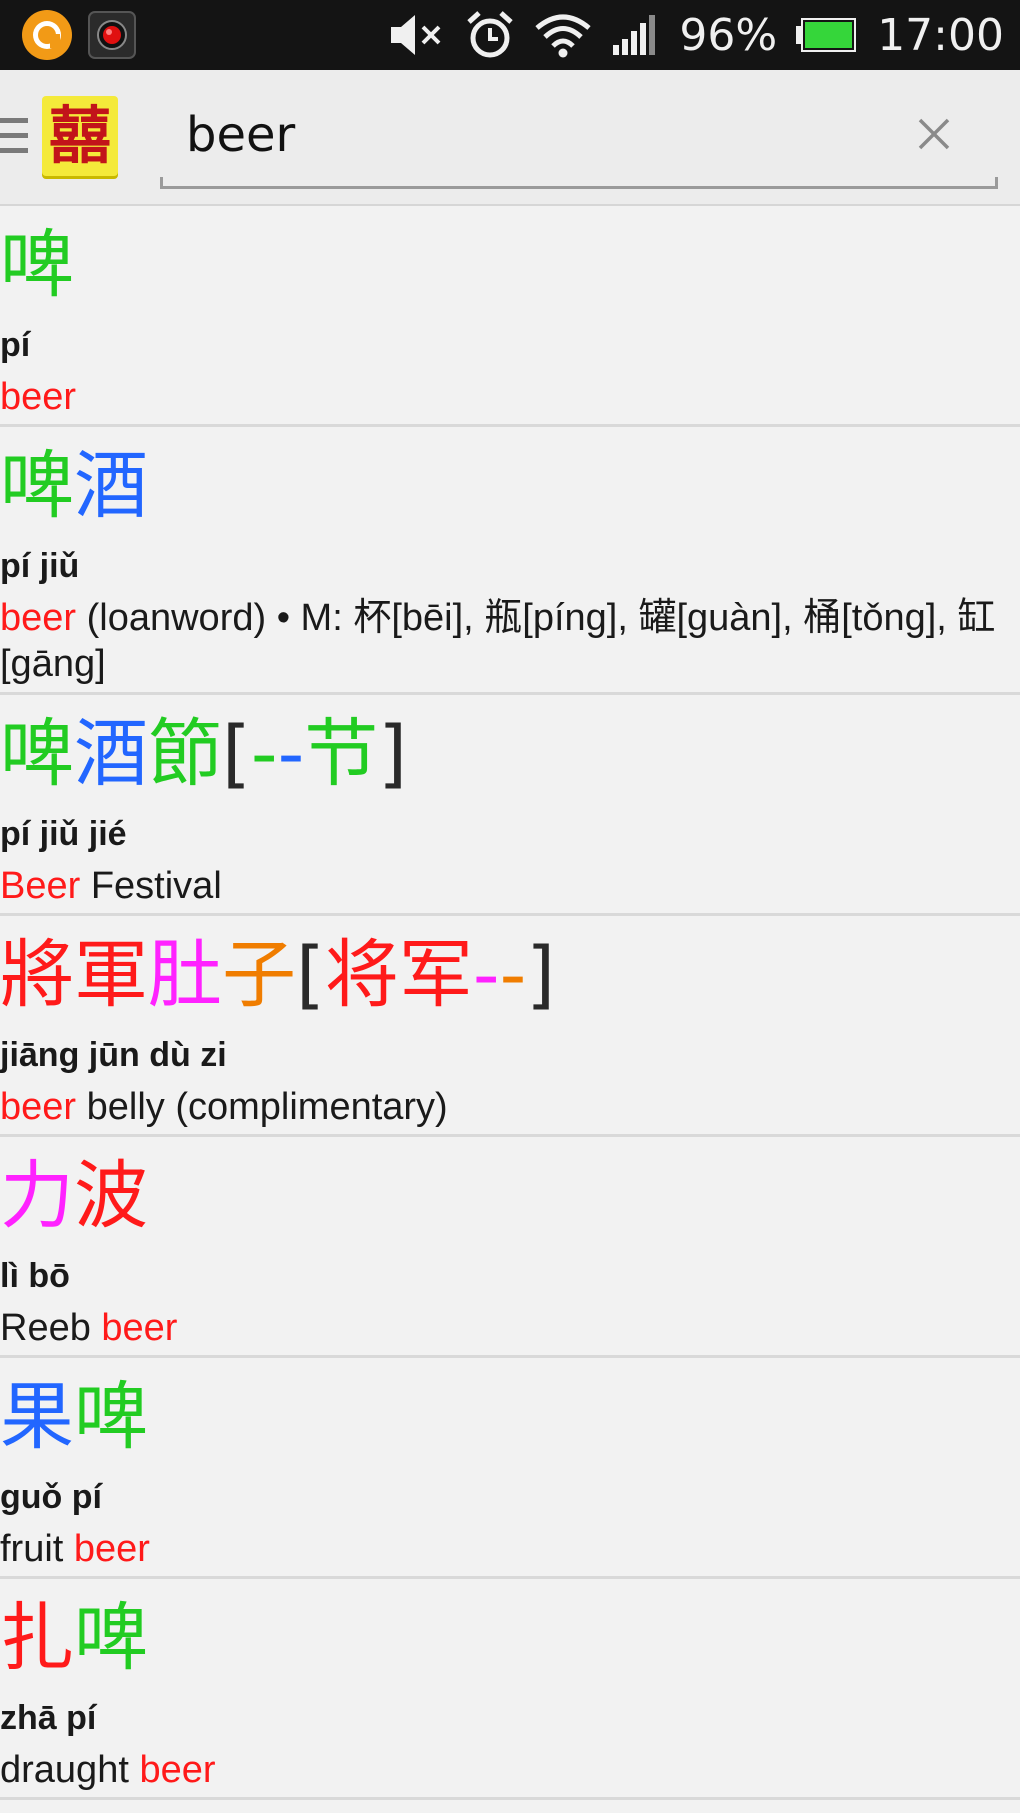 The height and width of the screenshot is (1813, 1020). What do you see at coordinates (262, 1107) in the screenshot?
I see `definition-text: belly (complimentary)` at bounding box center [262, 1107].